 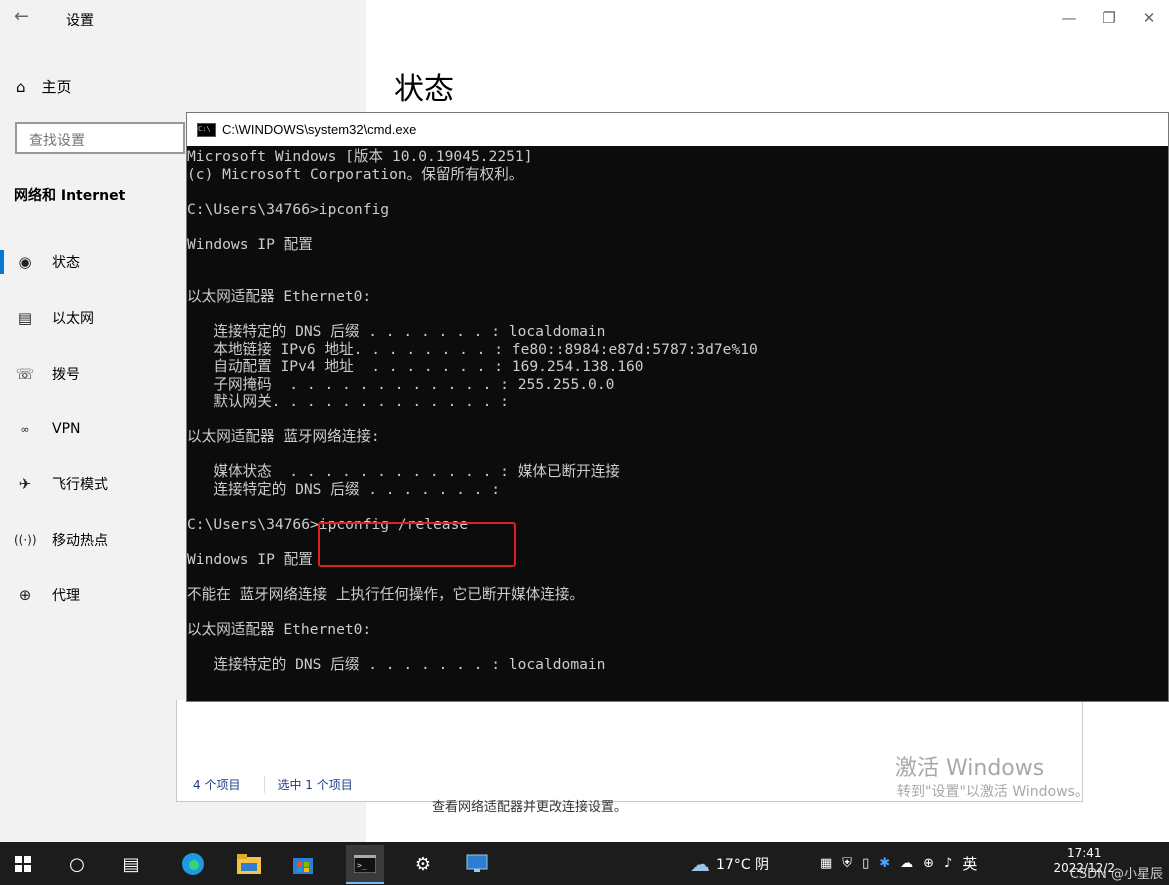 I want to click on cmd-line: C:\Users\34766>ipconfig, so click(x=288, y=209).